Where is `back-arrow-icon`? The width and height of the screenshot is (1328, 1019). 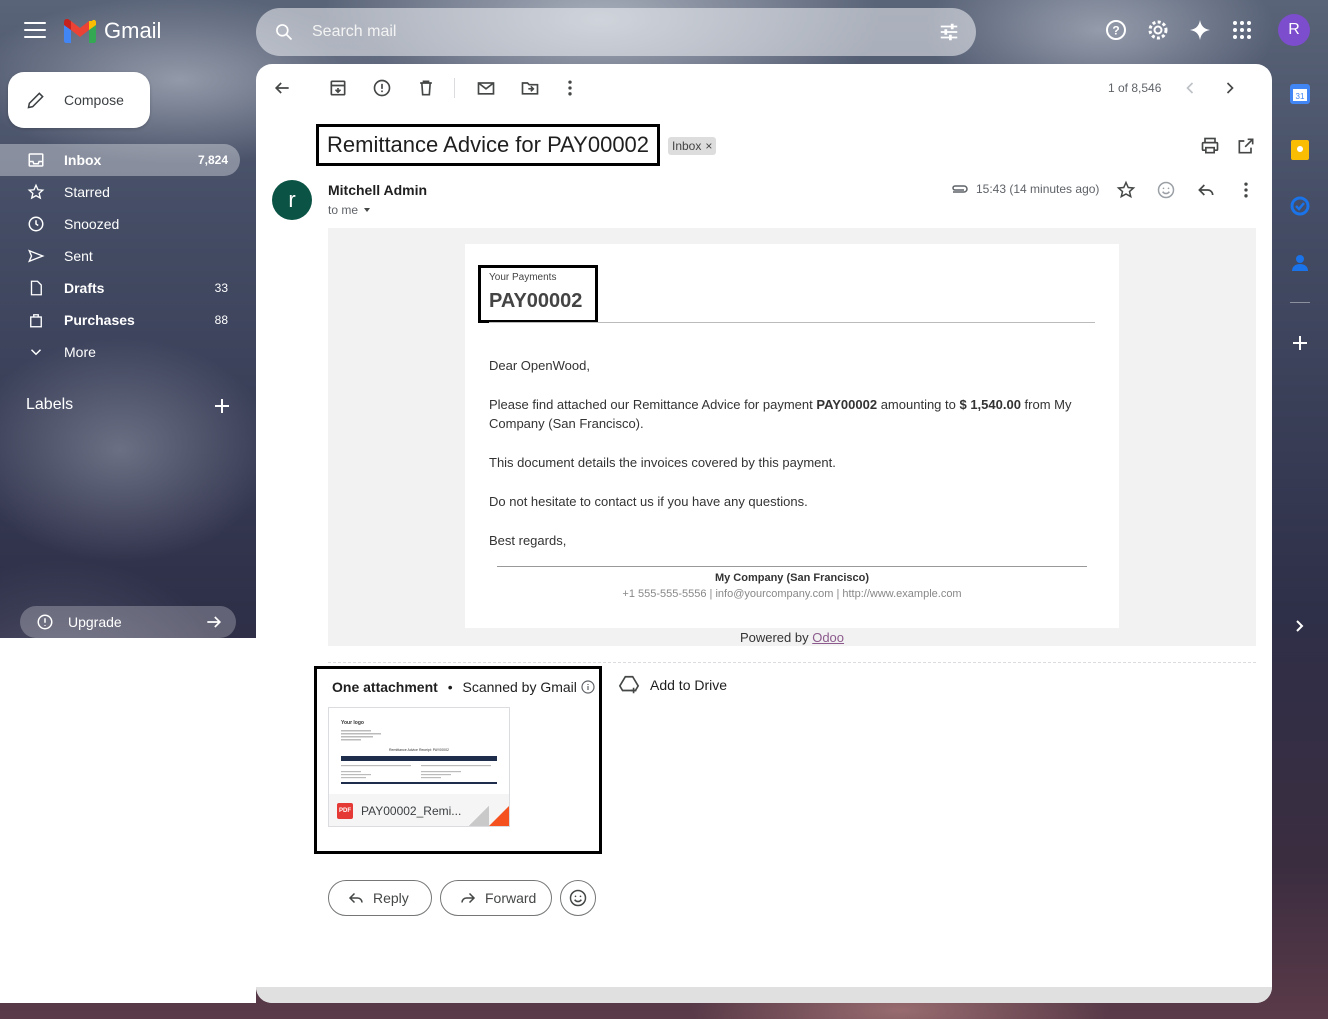
back-arrow-icon is located at coordinates (282, 88).